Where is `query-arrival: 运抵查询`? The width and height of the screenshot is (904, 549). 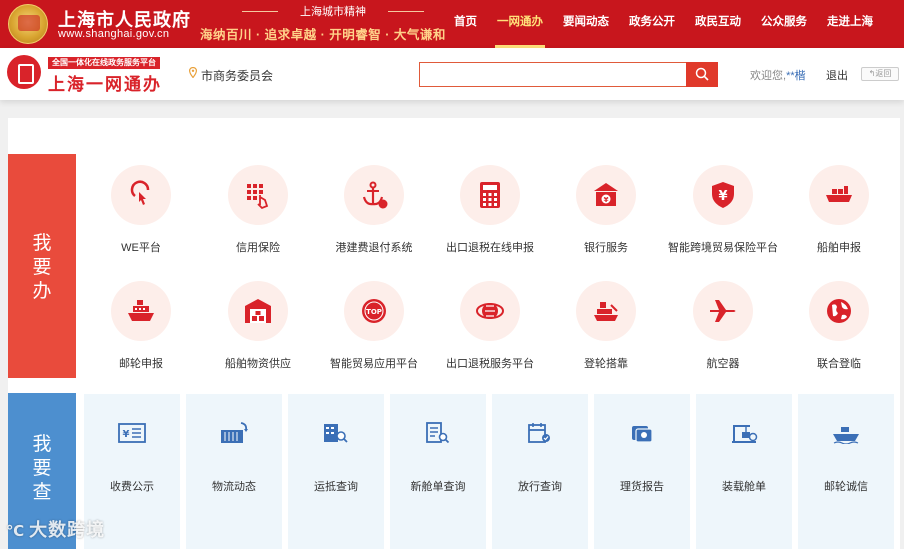 query-arrival: 运抵查询 is located at coordinates (336, 471).